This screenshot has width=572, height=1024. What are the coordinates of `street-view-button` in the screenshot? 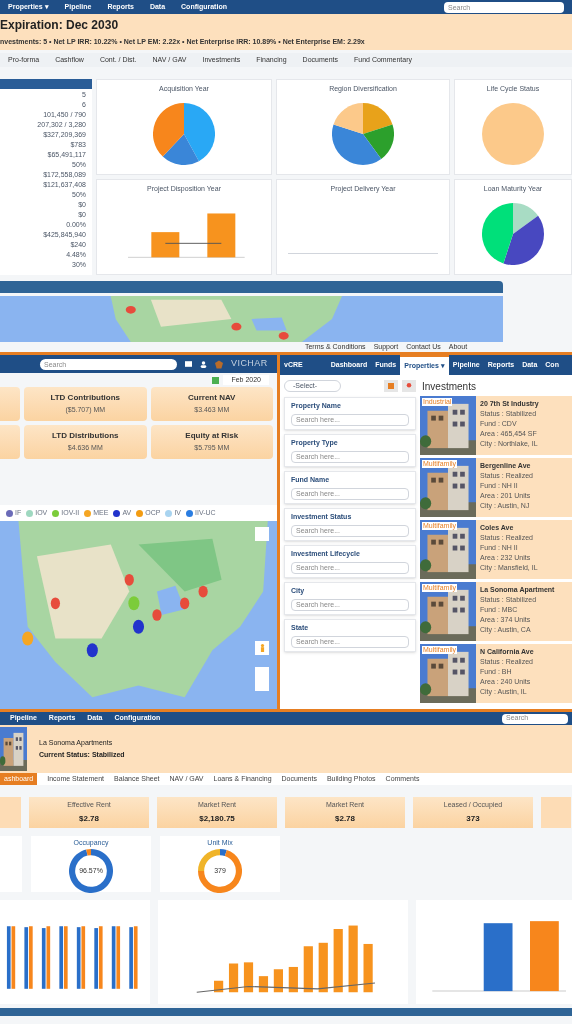 It's located at (262, 648).